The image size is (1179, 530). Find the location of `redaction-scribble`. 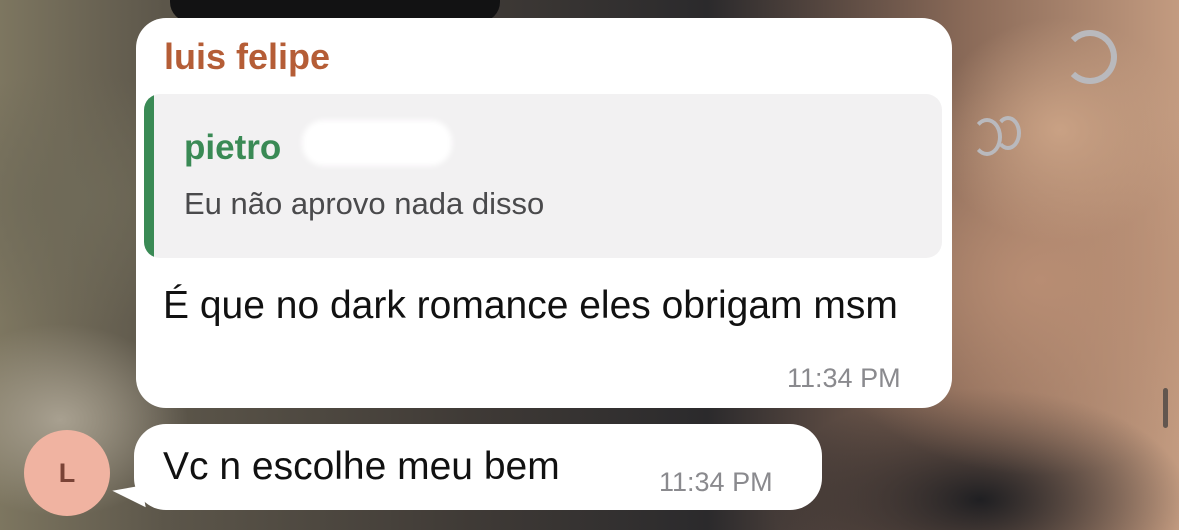

redaction-scribble is located at coordinates (377, 143).